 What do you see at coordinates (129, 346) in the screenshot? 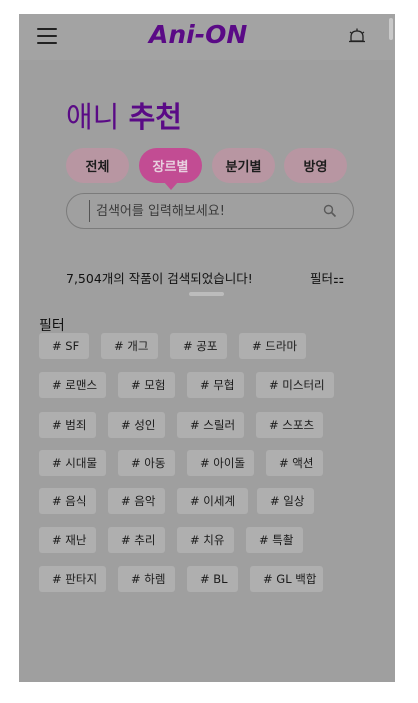
I see `genre-chip-comedy: # 개그` at bounding box center [129, 346].